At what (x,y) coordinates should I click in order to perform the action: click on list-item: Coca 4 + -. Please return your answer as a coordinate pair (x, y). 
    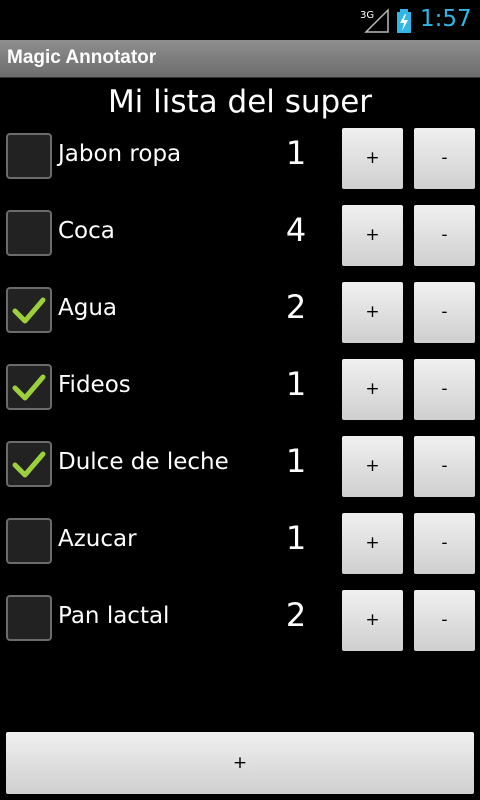
    Looking at the image, I should click on (240, 237).